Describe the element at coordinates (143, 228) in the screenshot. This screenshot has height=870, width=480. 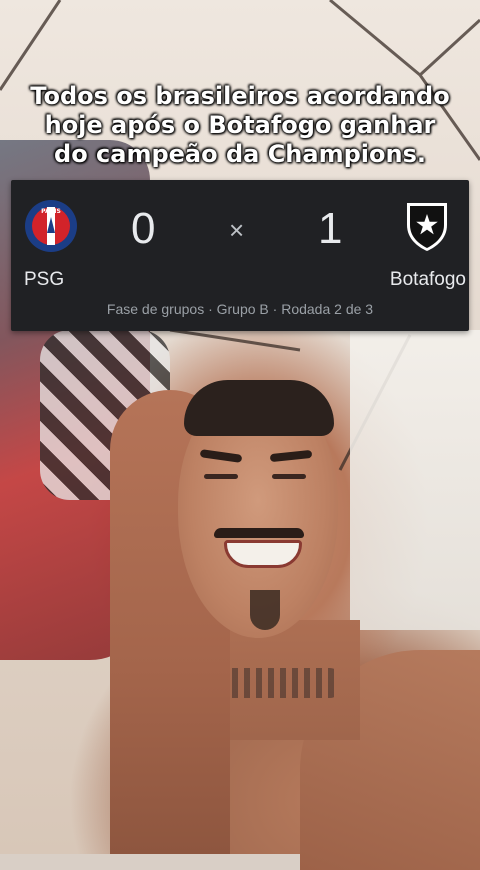
I see `home-score: 0` at that location.